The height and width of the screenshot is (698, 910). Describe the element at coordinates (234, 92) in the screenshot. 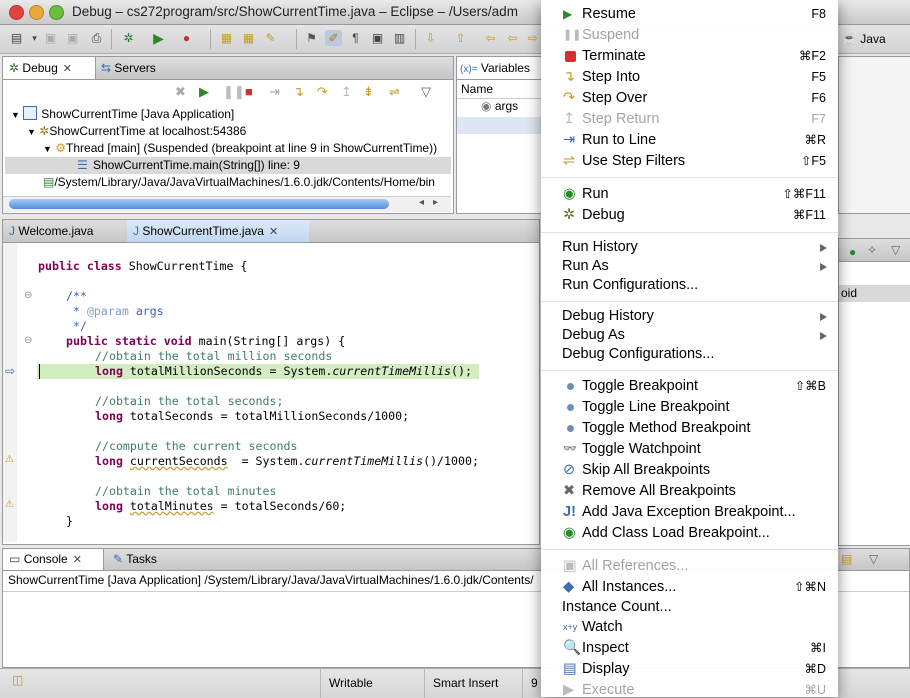

I see `suspend-icon: ❚❚` at that location.